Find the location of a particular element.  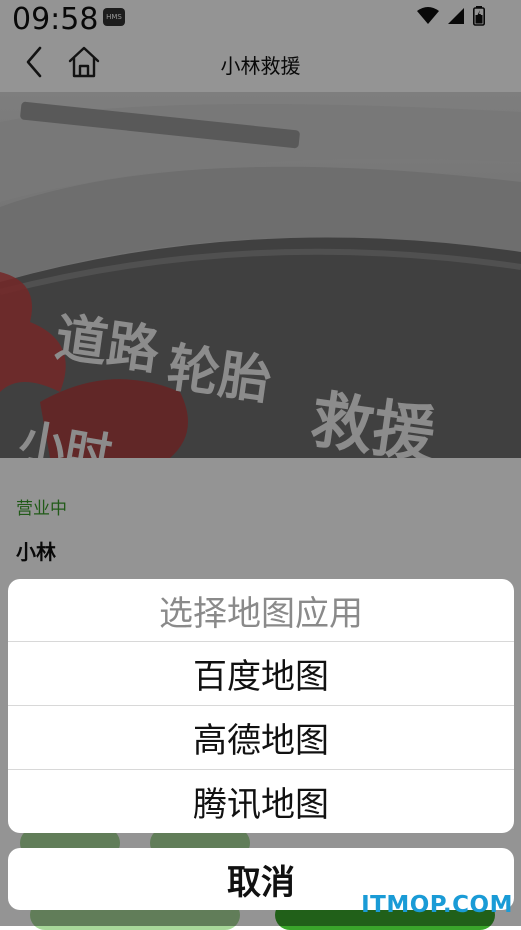

option-tencent-map: 腾讯地图 is located at coordinates (261, 801).